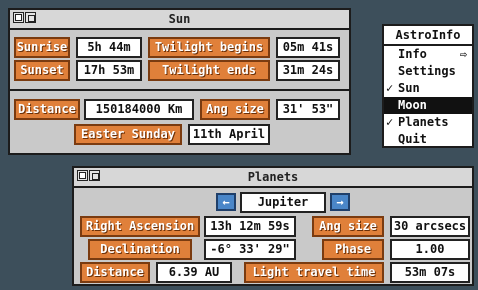  What do you see at coordinates (308, 70) in the screenshot?
I see `twilight-ends-value: 31m 24s` at bounding box center [308, 70].